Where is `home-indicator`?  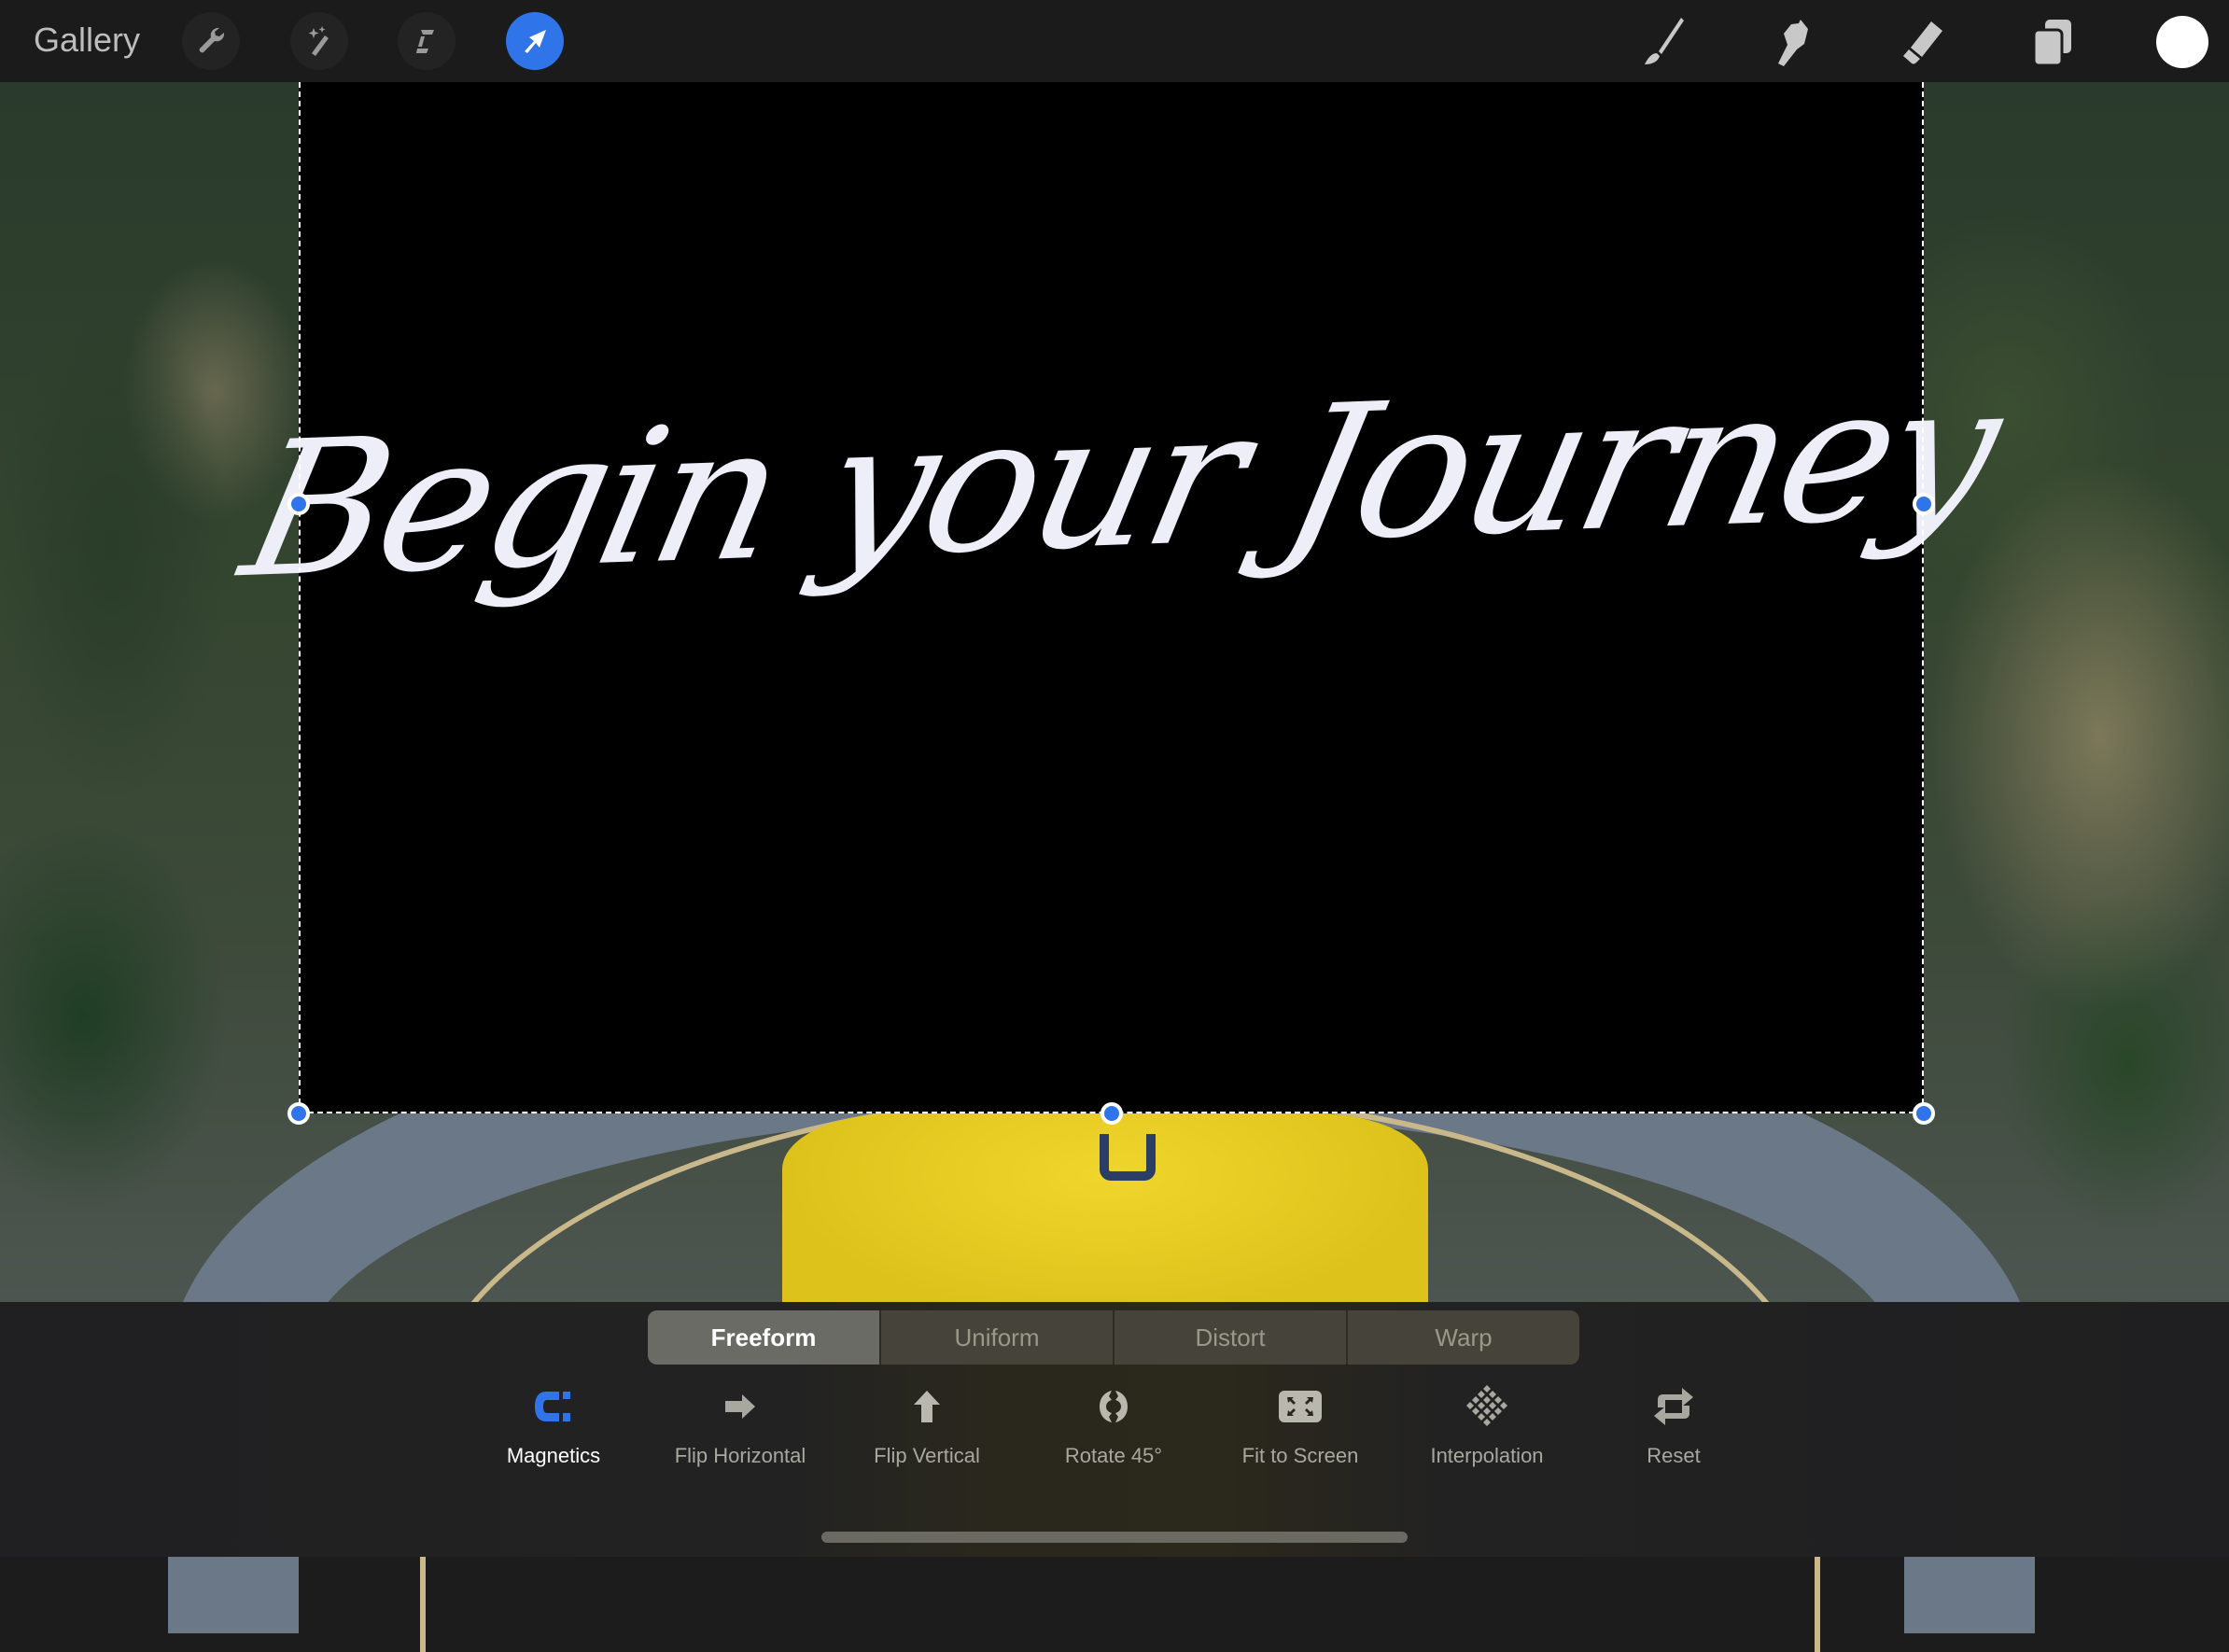 home-indicator is located at coordinates (1114, 1537).